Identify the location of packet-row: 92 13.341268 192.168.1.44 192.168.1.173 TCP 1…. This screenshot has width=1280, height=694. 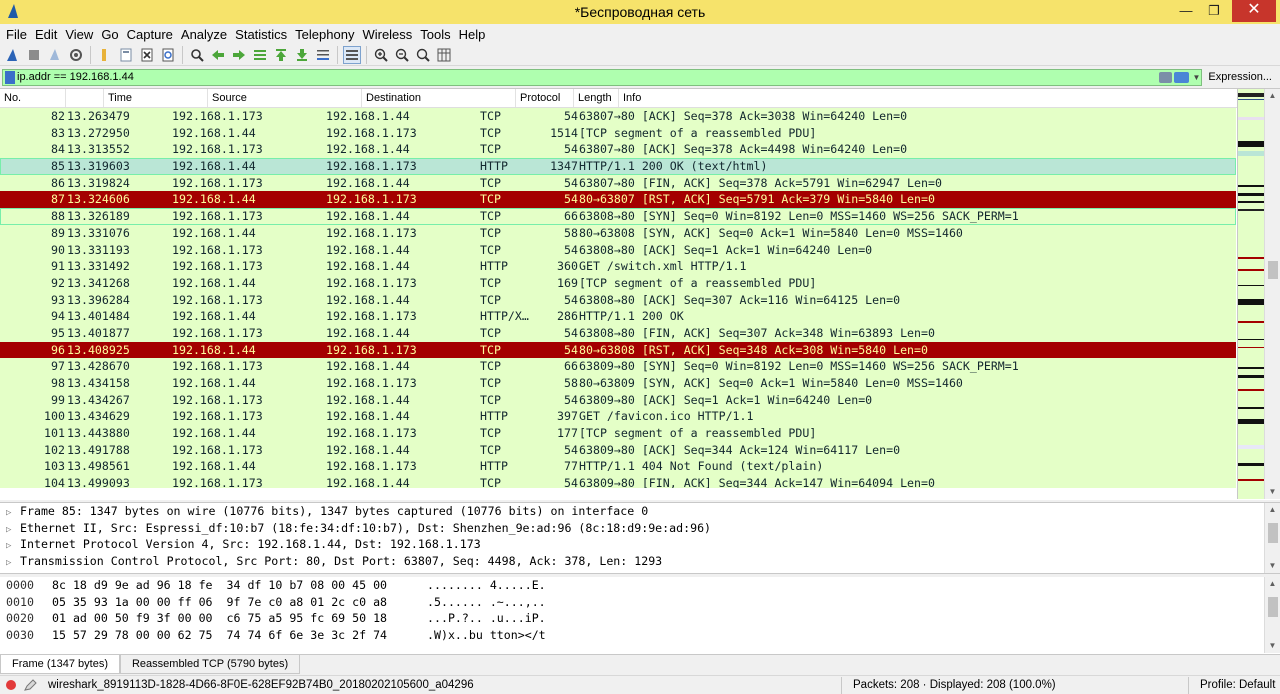
(618, 283).